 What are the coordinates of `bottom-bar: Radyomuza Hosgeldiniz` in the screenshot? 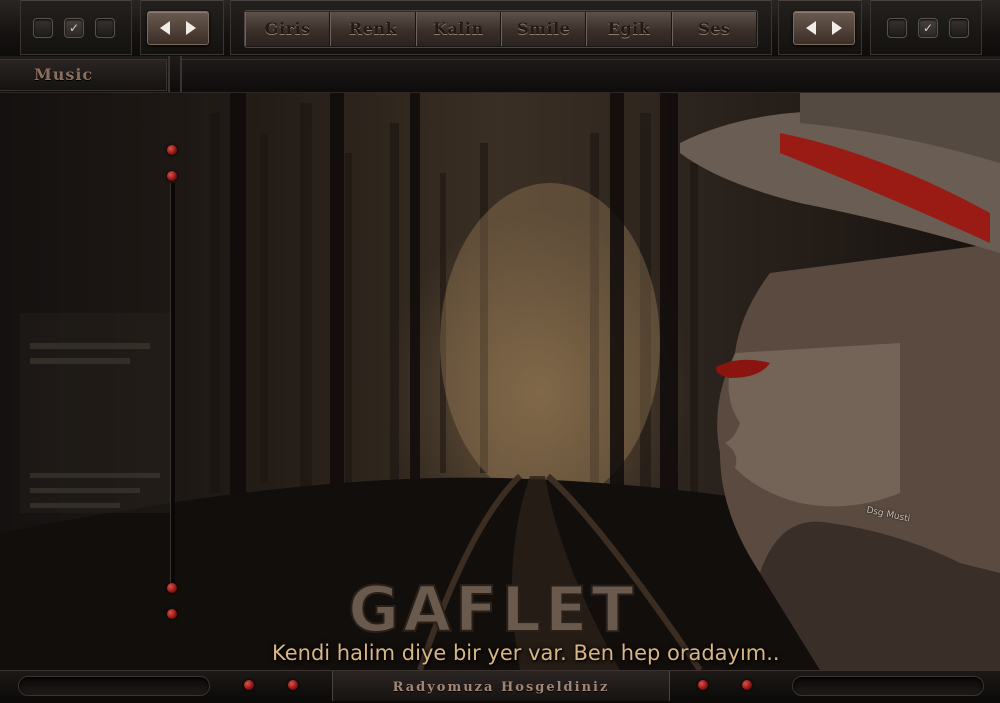 It's located at (500, 685).